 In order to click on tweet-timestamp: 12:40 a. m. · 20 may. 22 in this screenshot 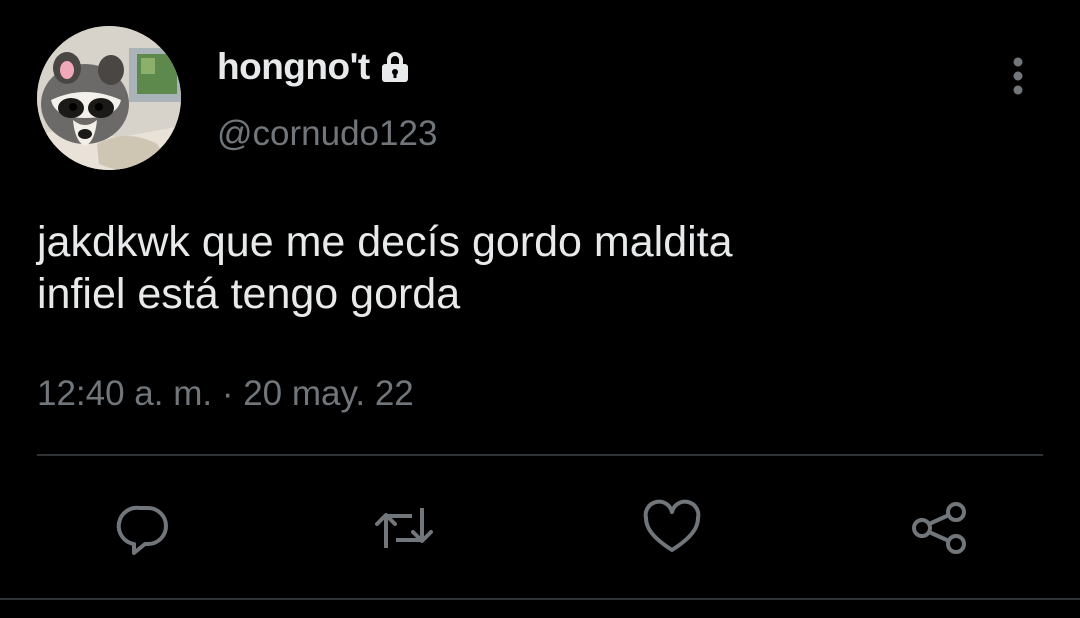, I will do `click(225, 394)`.